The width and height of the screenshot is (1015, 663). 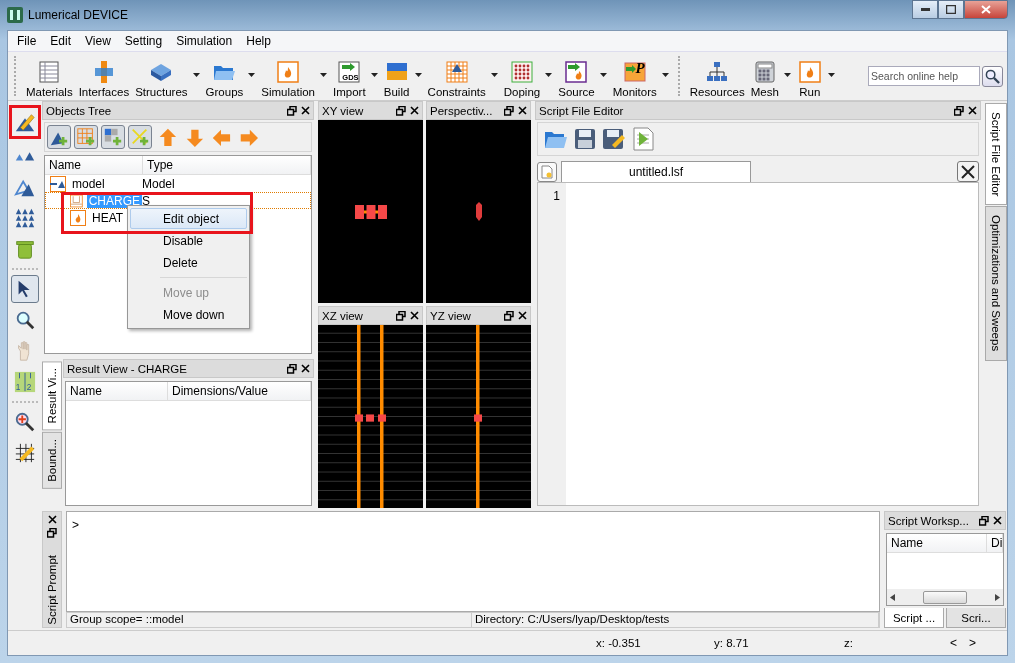 What do you see at coordinates (188, 240) in the screenshot?
I see `menu-item: Disable` at bounding box center [188, 240].